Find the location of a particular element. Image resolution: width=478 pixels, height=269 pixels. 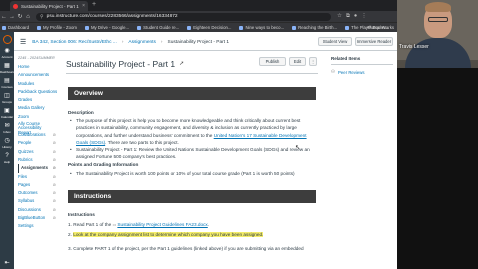

course-nav-bigbluebutton: BigBlueButton ⊘ is located at coordinates (37, 218).